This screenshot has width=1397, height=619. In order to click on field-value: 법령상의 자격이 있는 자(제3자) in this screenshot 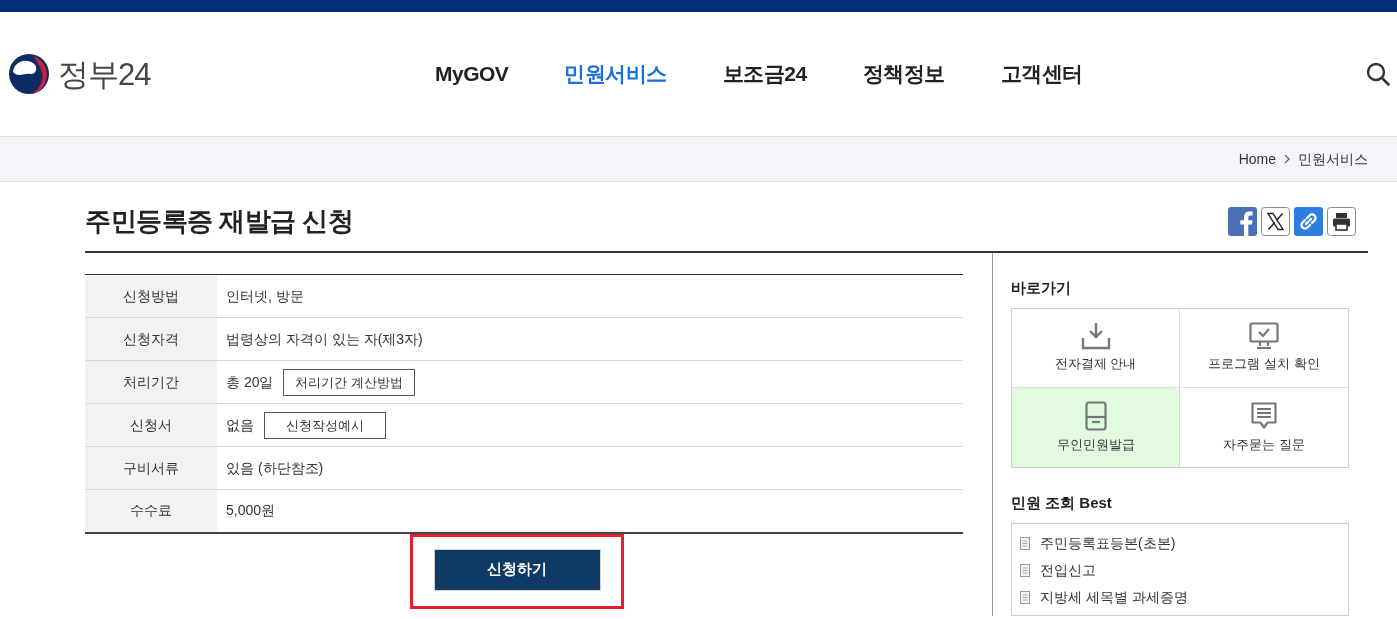, I will do `click(324, 339)`.